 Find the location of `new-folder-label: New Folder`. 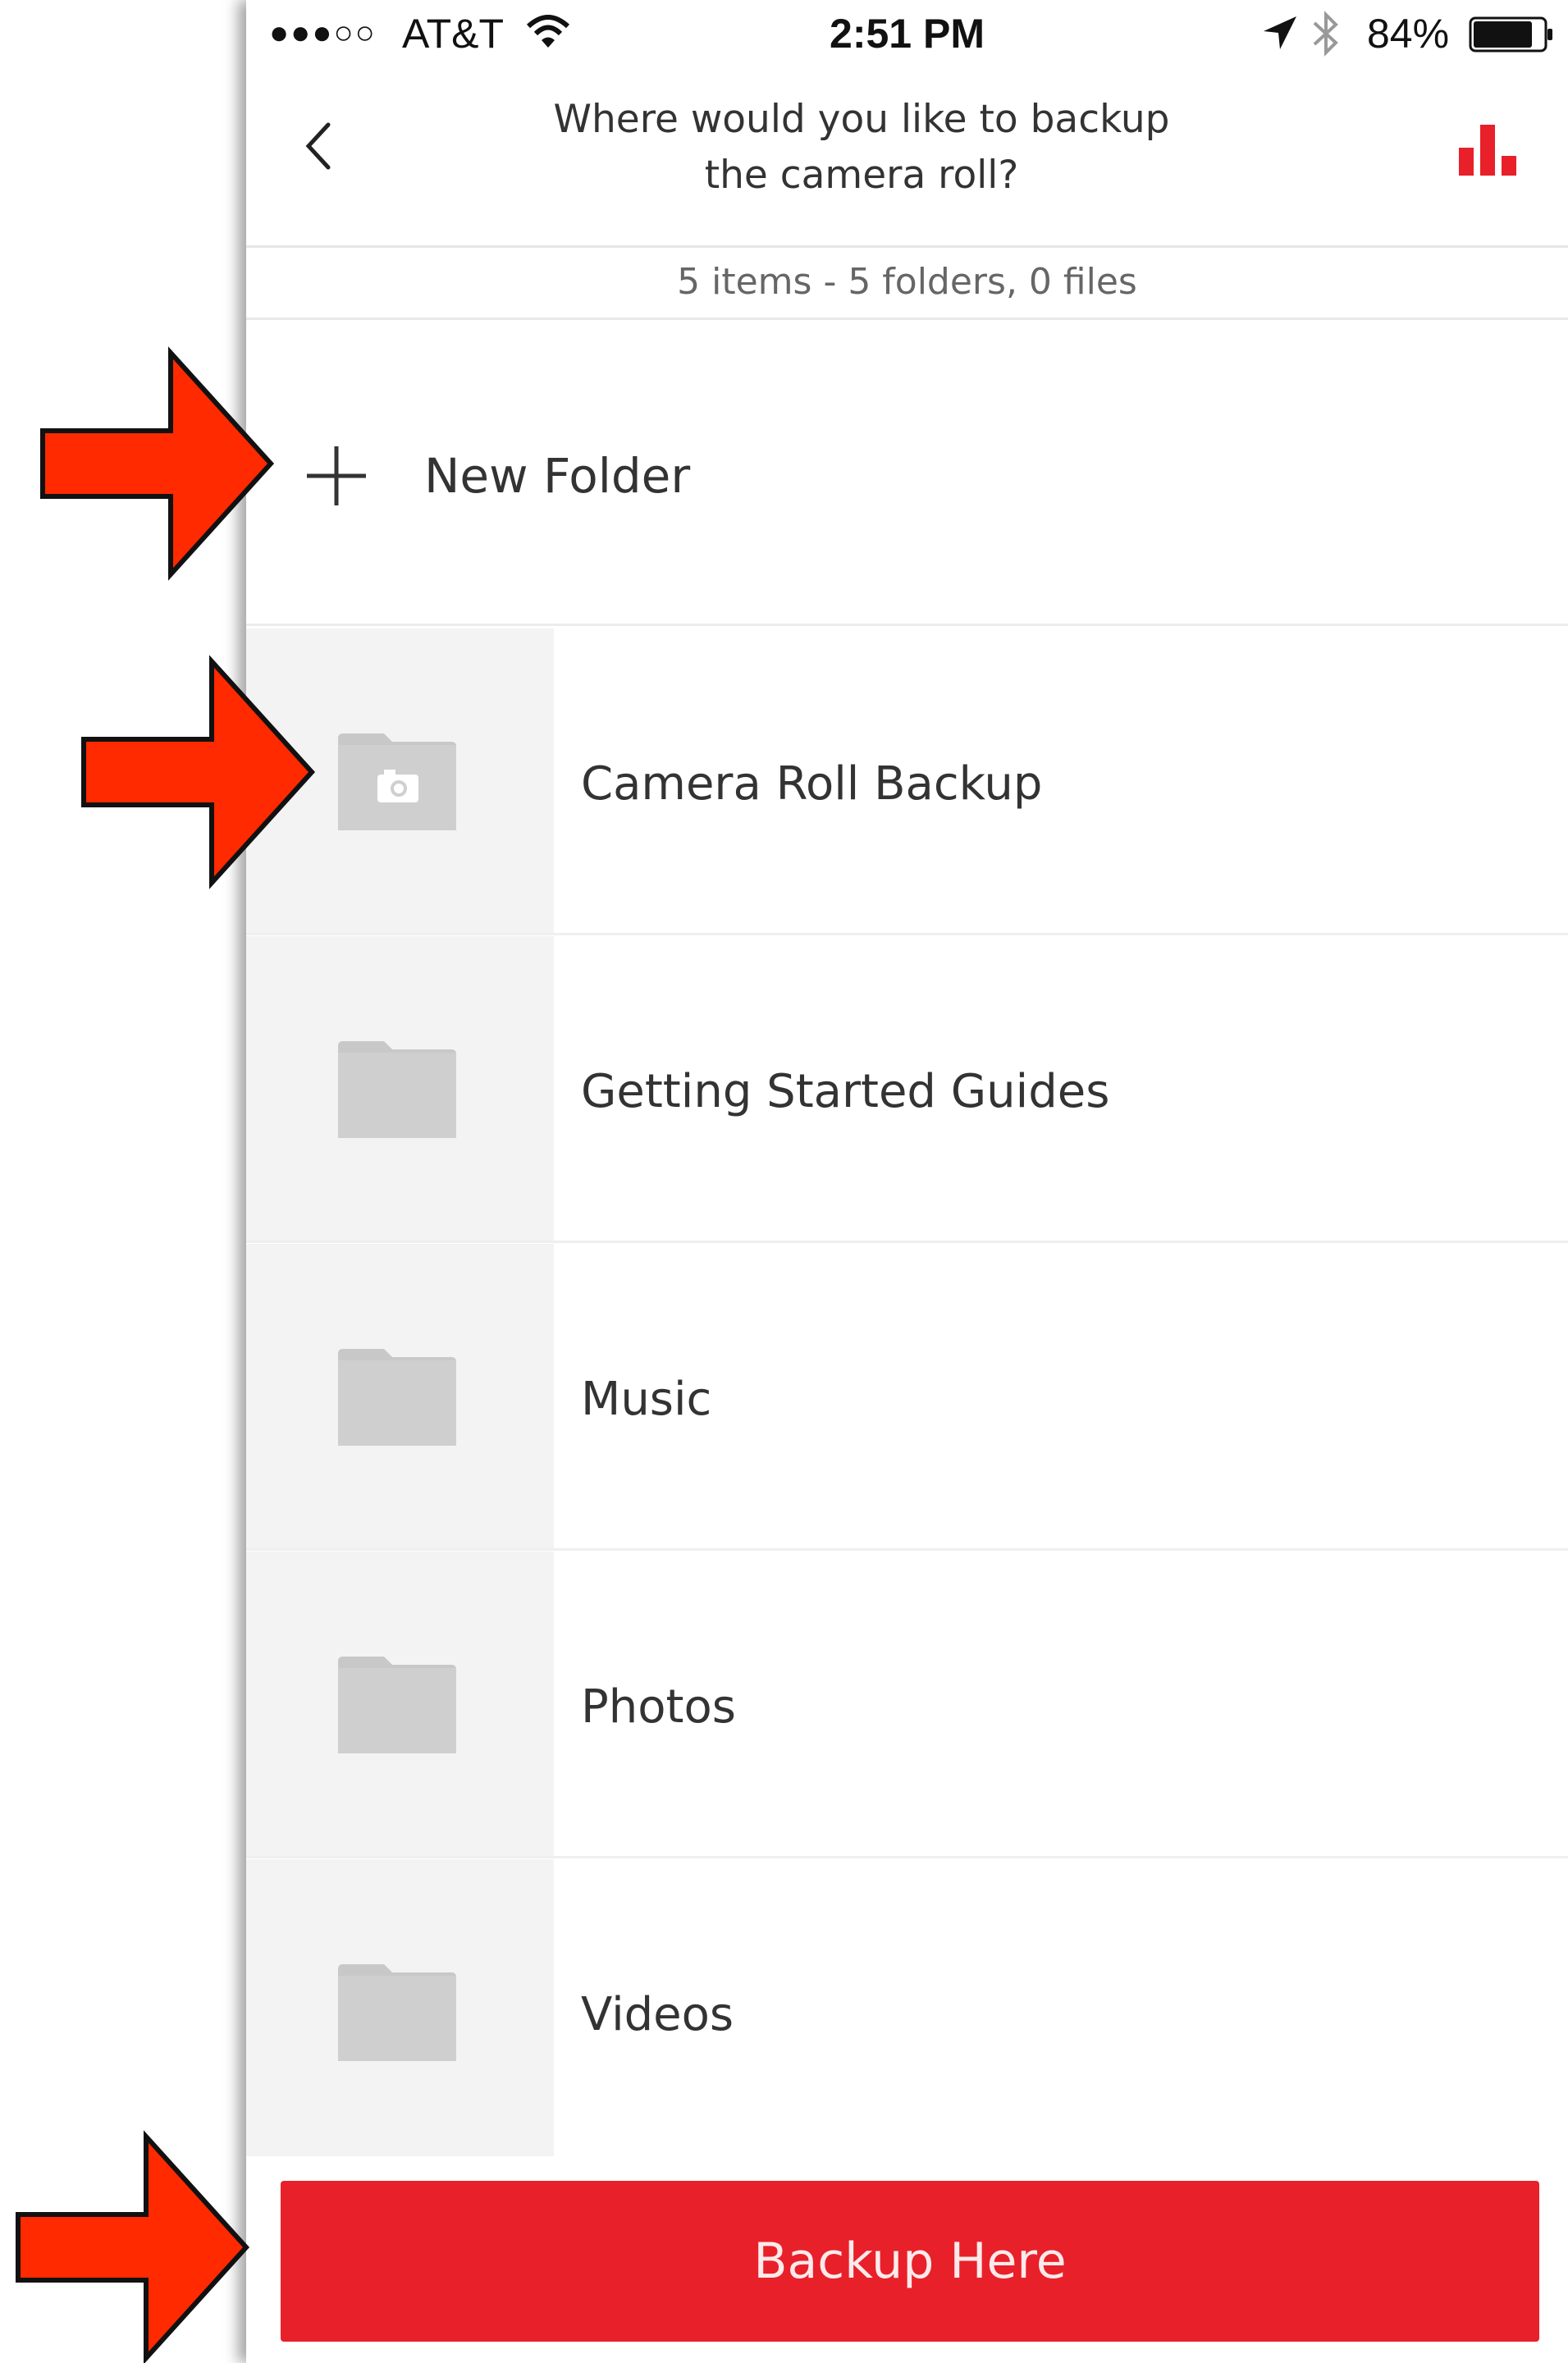

new-folder-label: New Folder is located at coordinates (557, 476).